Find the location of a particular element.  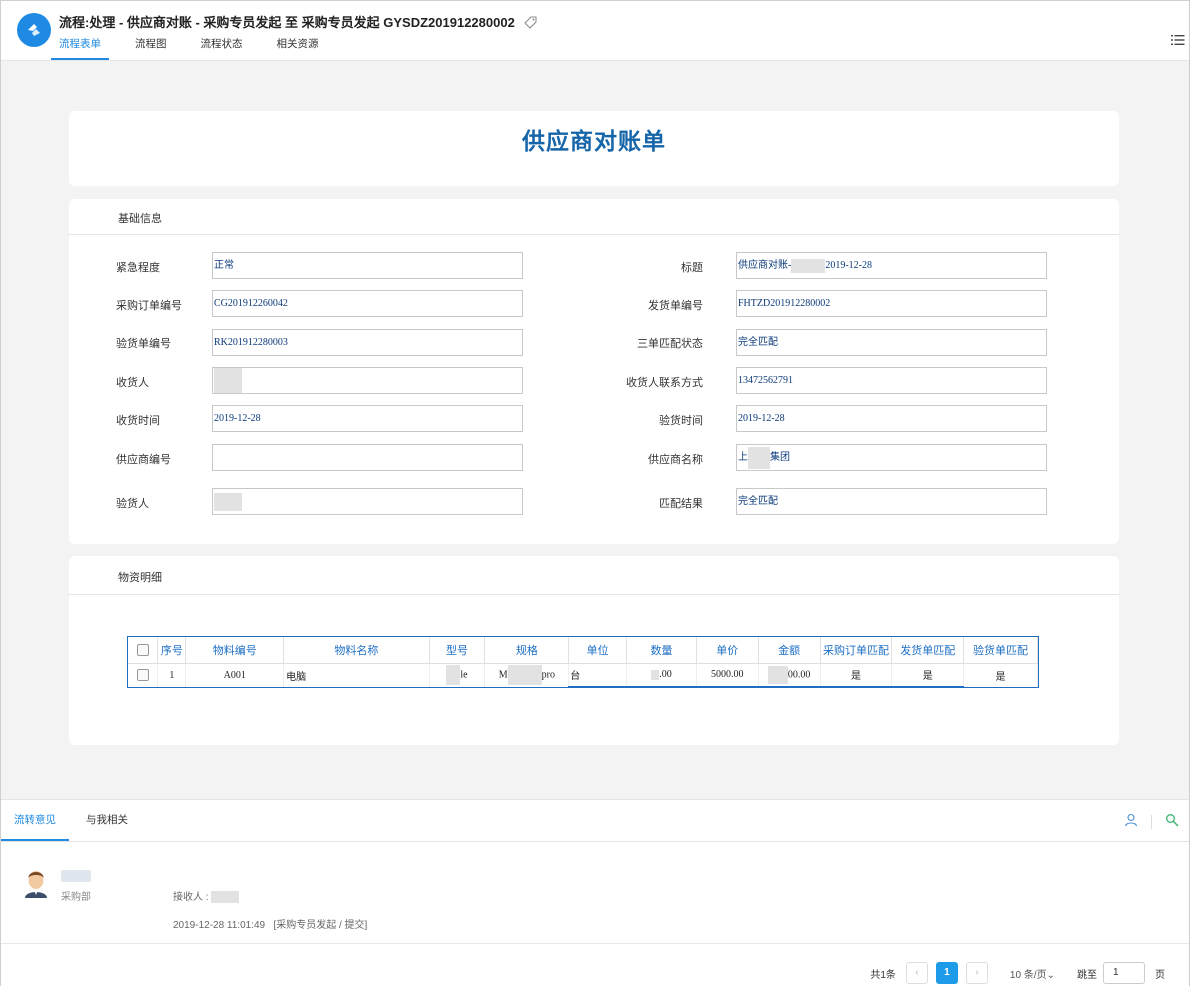

supplier-name-field: 上 集团 is located at coordinates (891, 457).